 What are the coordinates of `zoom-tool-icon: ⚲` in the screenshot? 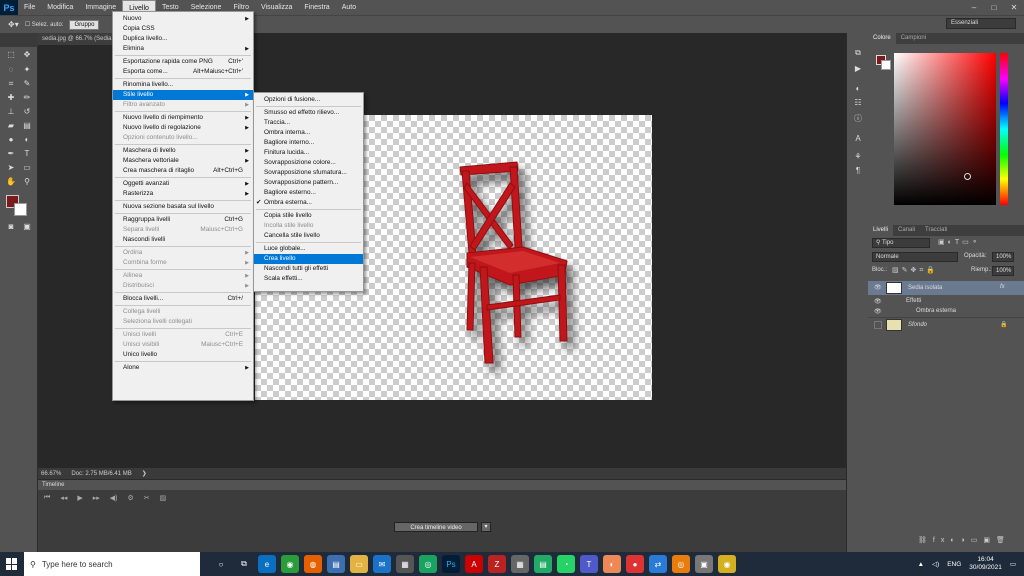 It's located at (27, 182).